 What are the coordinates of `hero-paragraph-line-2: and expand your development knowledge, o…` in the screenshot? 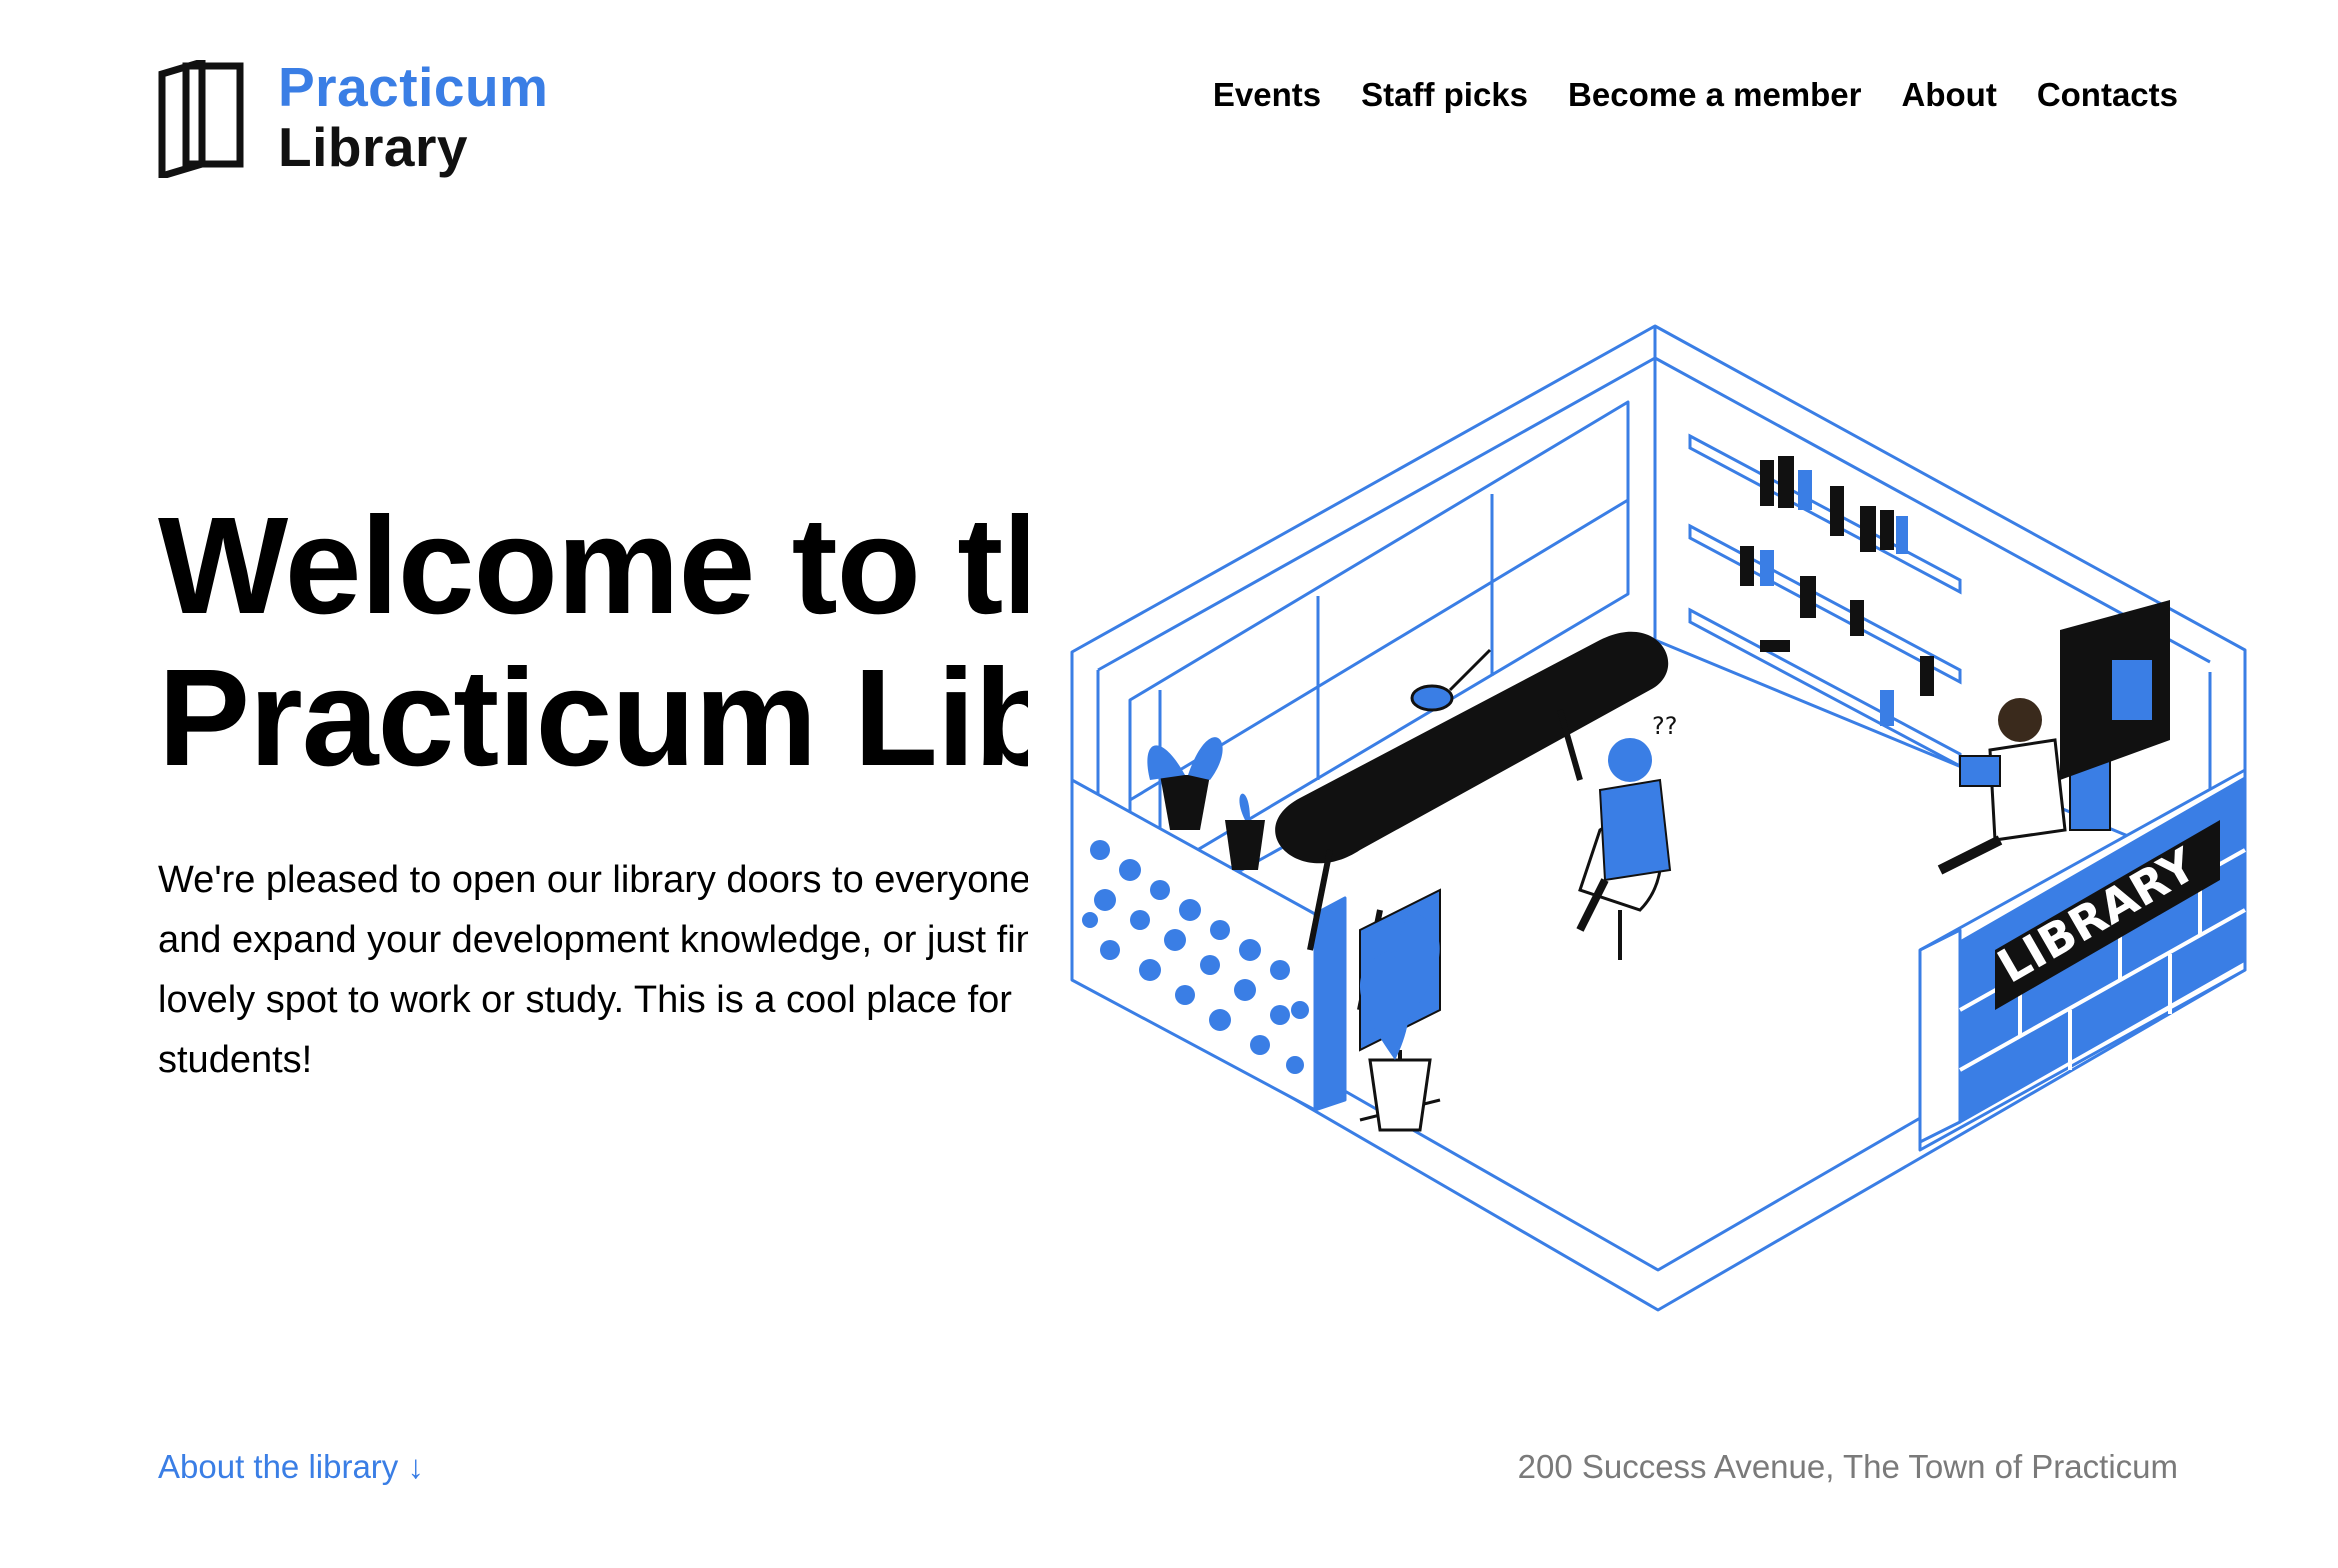 It's located at (593, 940).